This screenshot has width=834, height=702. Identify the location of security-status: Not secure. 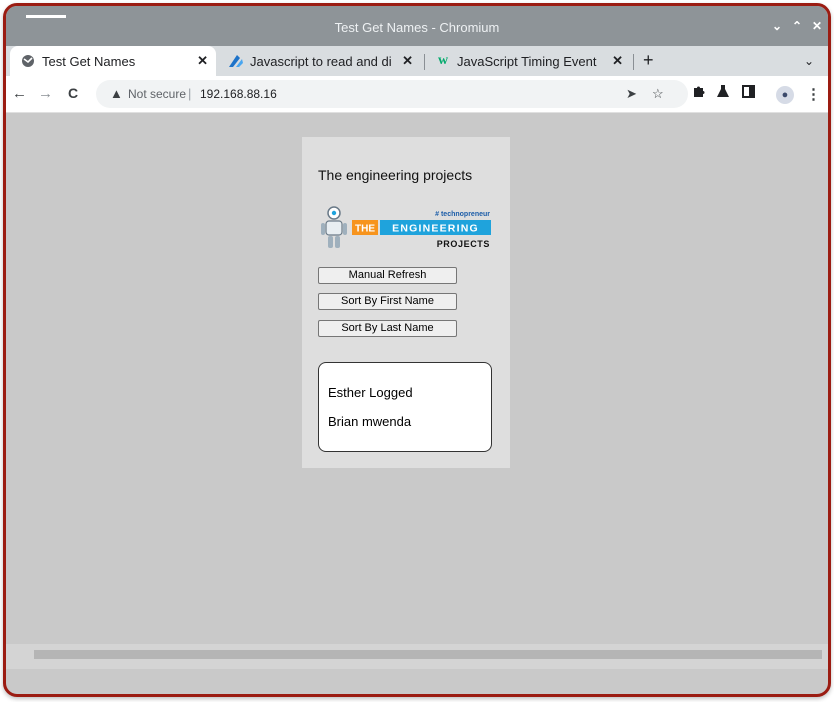
(157, 94).